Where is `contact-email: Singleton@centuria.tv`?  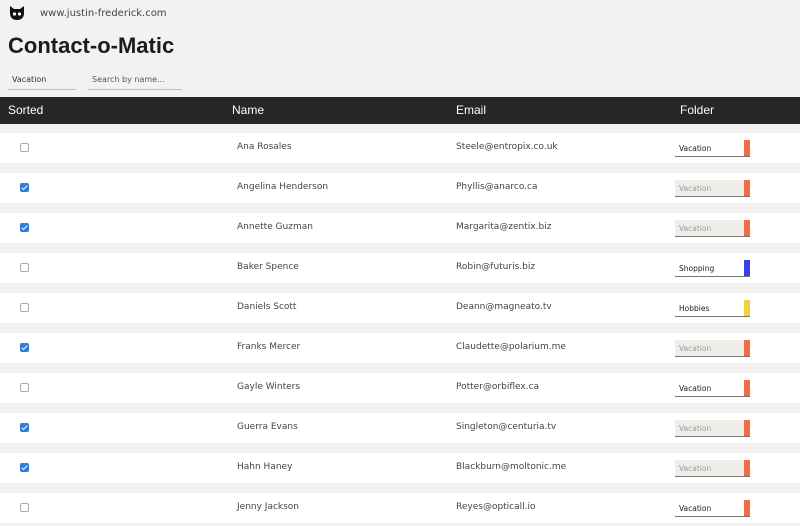 contact-email: Singleton@centuria.tv is located at coordinates (506, 427).